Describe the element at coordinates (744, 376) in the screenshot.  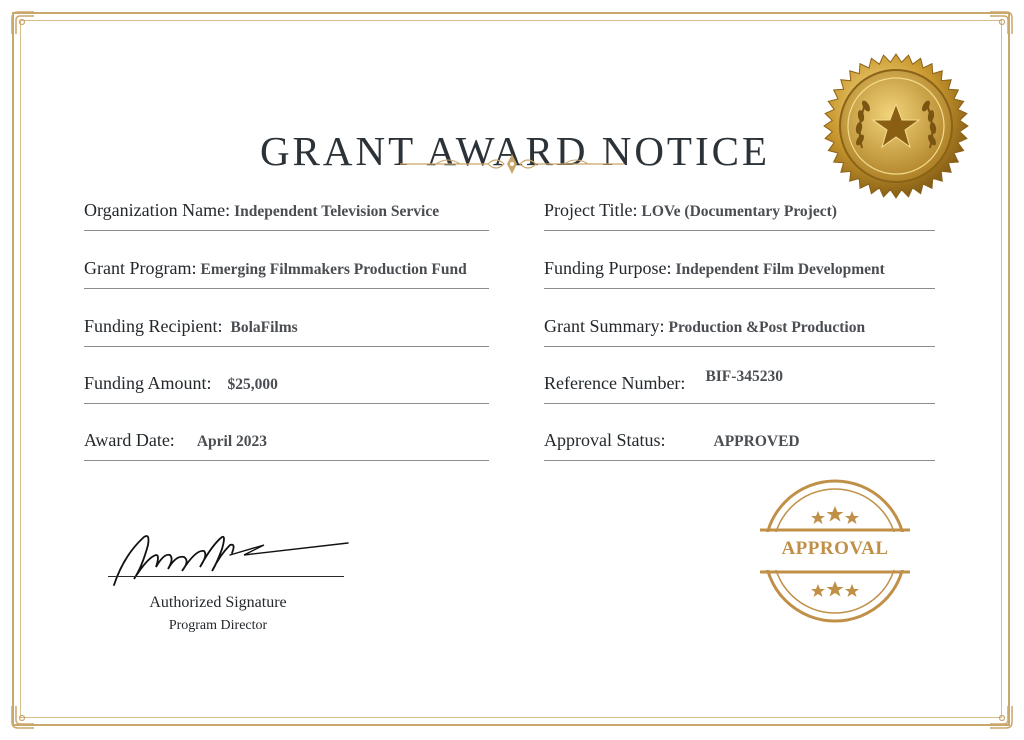
I see `field-value: BIF-345230` at that location.